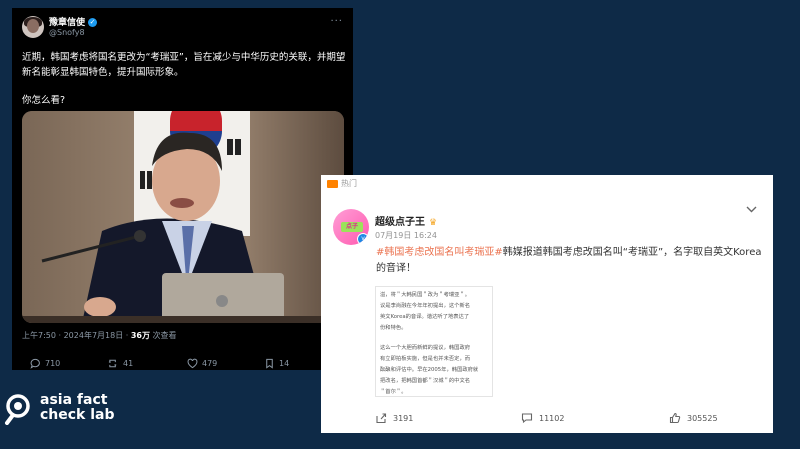 This screenshot has height=449, width=800. I want to click on logo-text: asia fact check lab, so click(77, 408).